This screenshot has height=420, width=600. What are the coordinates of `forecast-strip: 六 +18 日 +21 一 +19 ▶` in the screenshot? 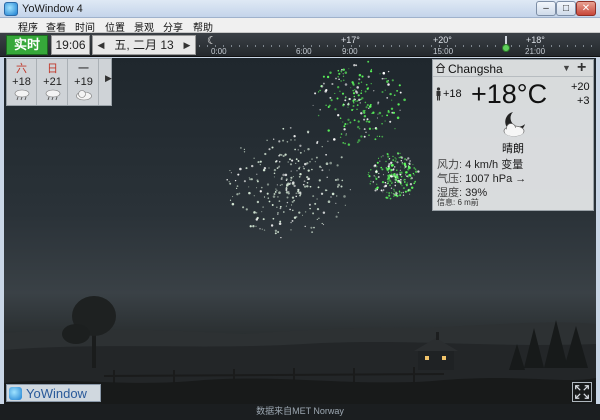 It's located at (59, 82).